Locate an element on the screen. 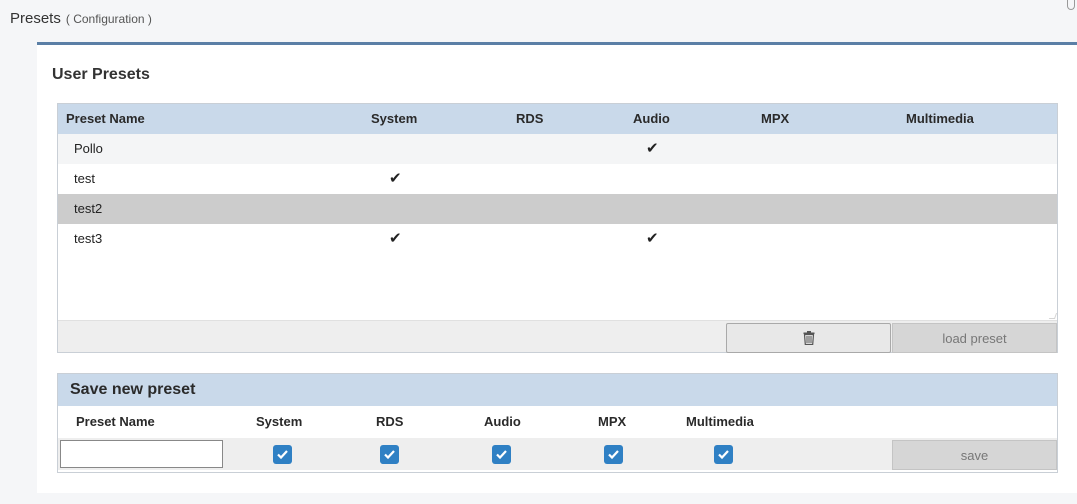 The width and height of the screenshot is (1077, 504). delete-preset-button is located at coordinates (808, 338).